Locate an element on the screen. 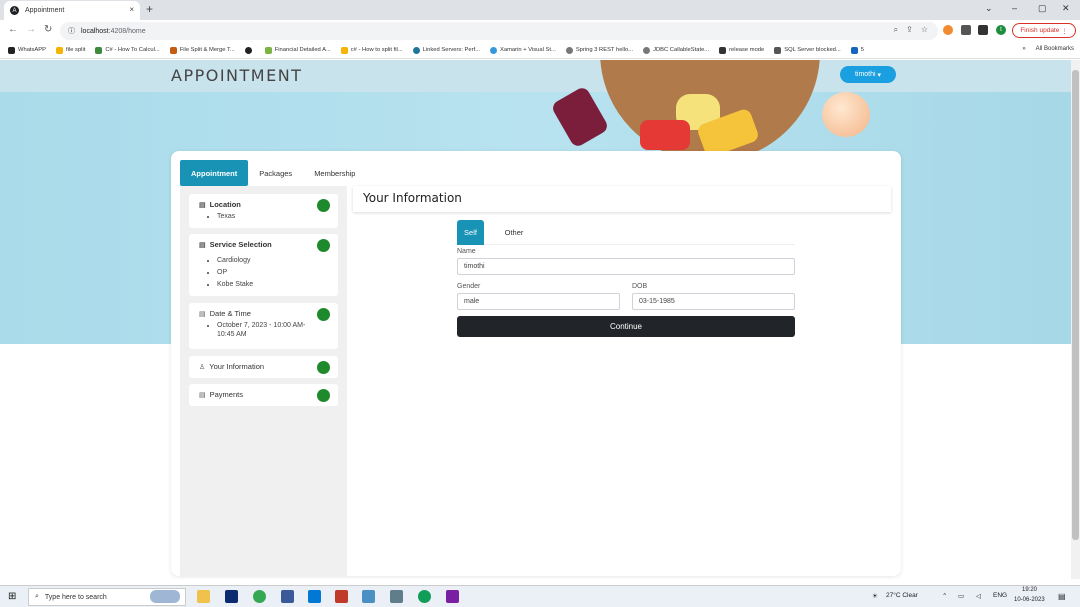 The width and height of the screenshot is (1080, 607). edge-icon is located at coordinates (424, 596).